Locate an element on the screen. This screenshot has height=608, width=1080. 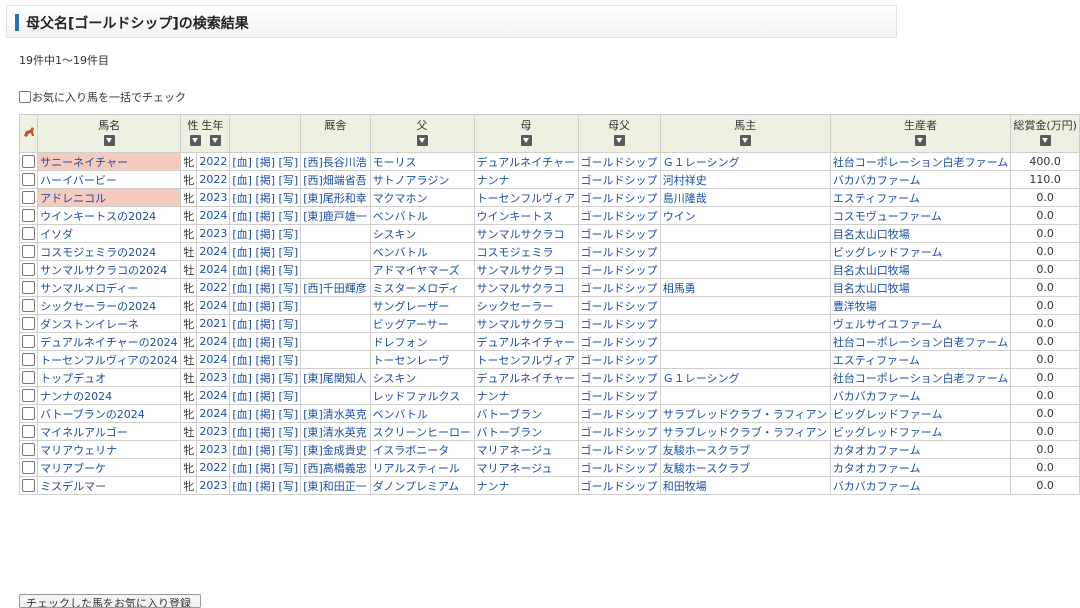
stable-link: [東]和田正一 is located at coordinates (335, 485).